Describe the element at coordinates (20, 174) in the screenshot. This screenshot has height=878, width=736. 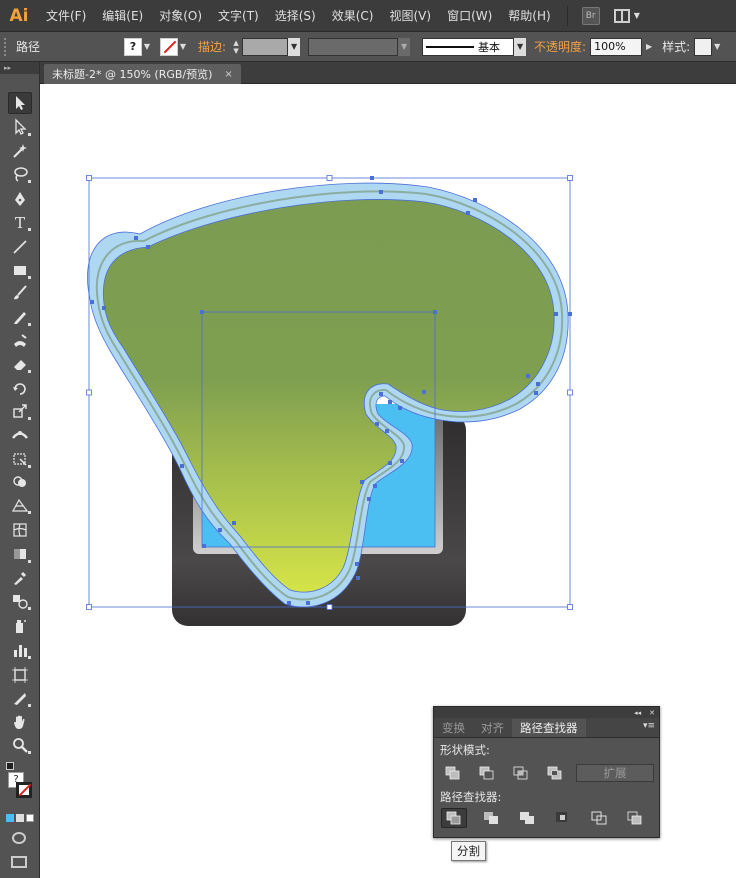
I see `lasso-tool` at that location.